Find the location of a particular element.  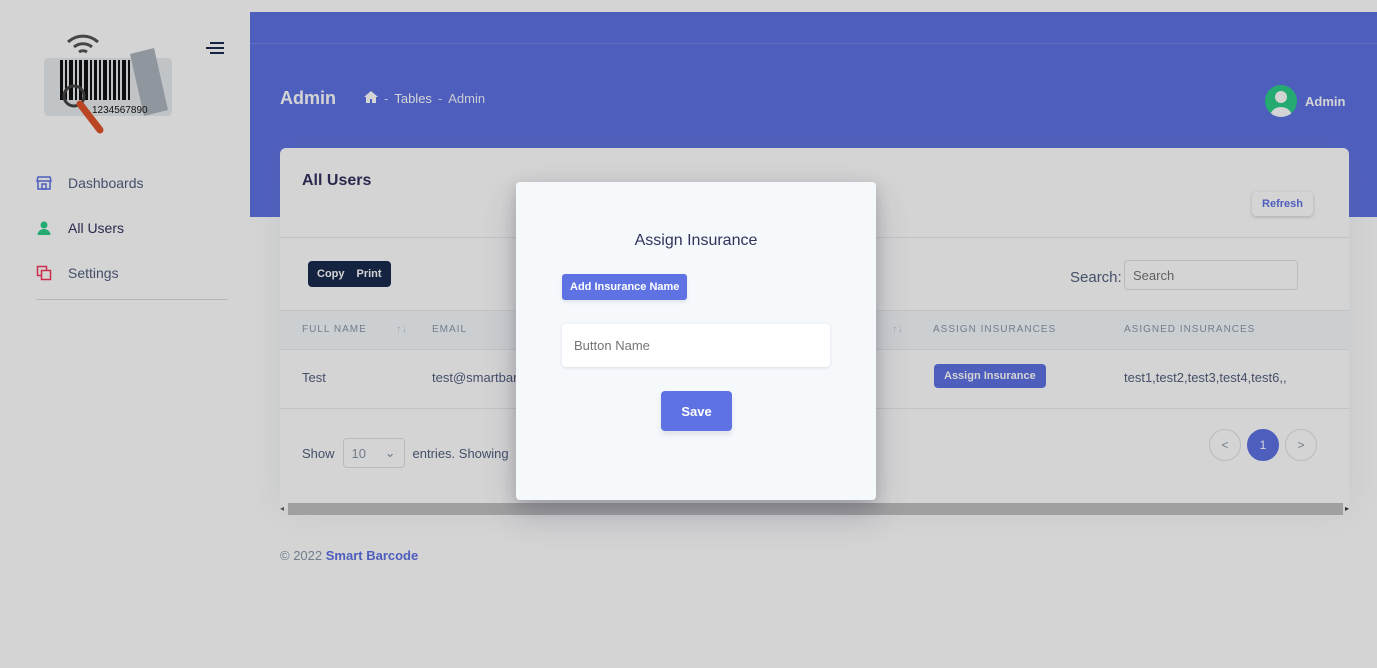

button-name-input is located at coordinates (696, 345).